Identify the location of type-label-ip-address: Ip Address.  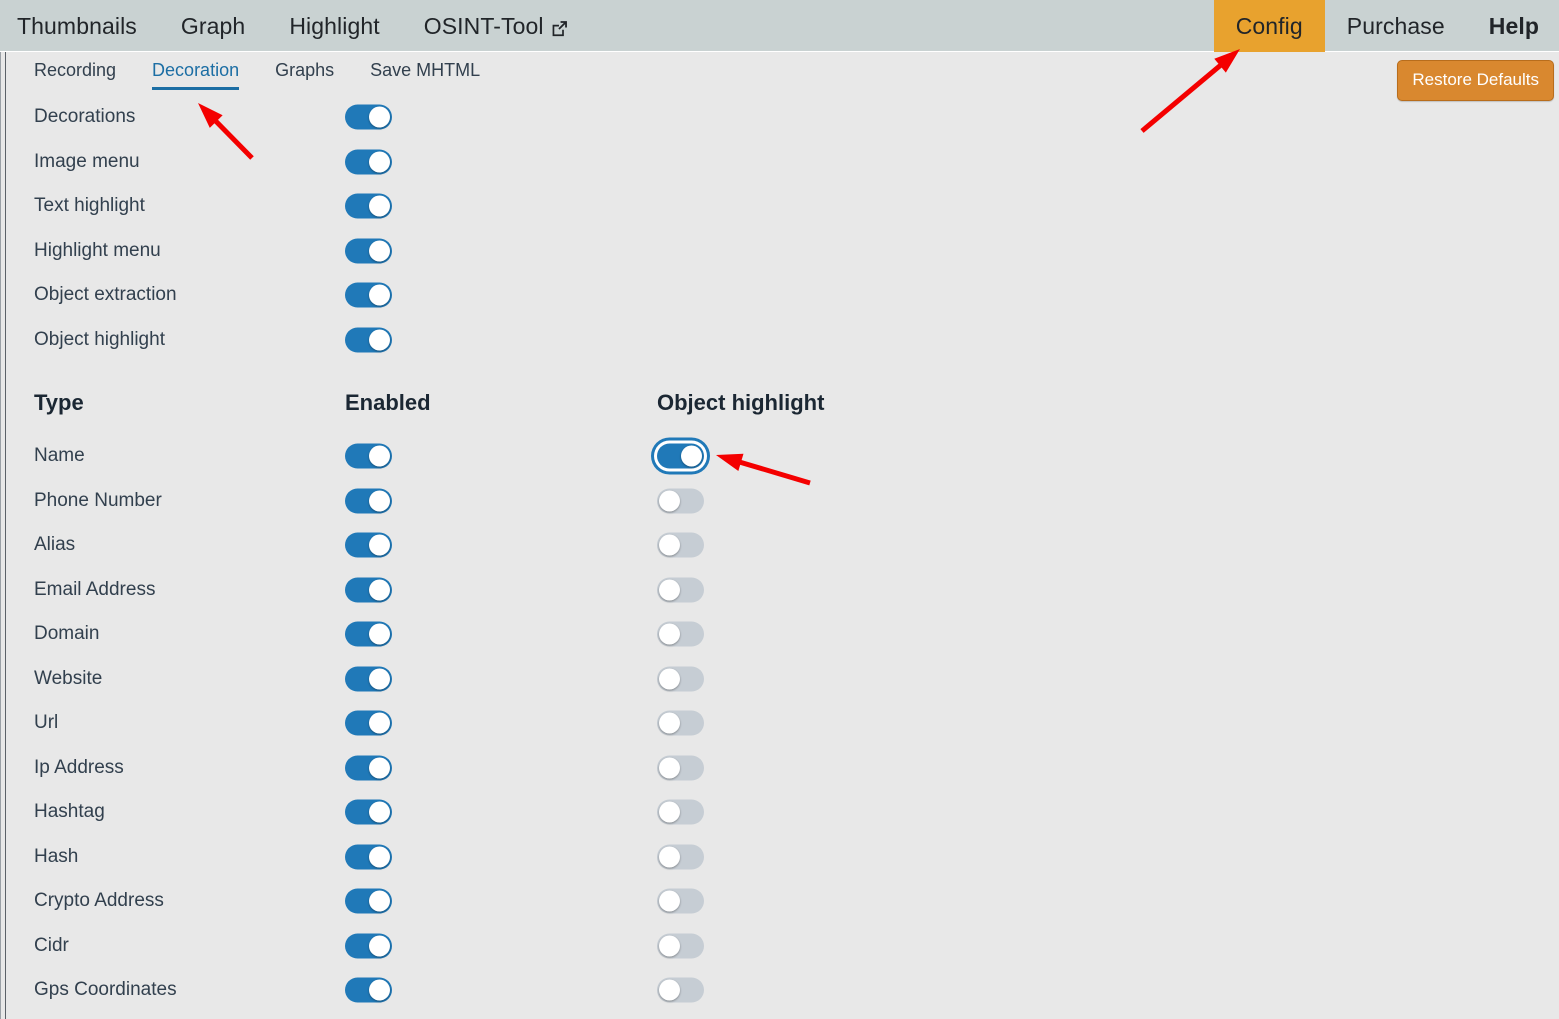
(79, 767).